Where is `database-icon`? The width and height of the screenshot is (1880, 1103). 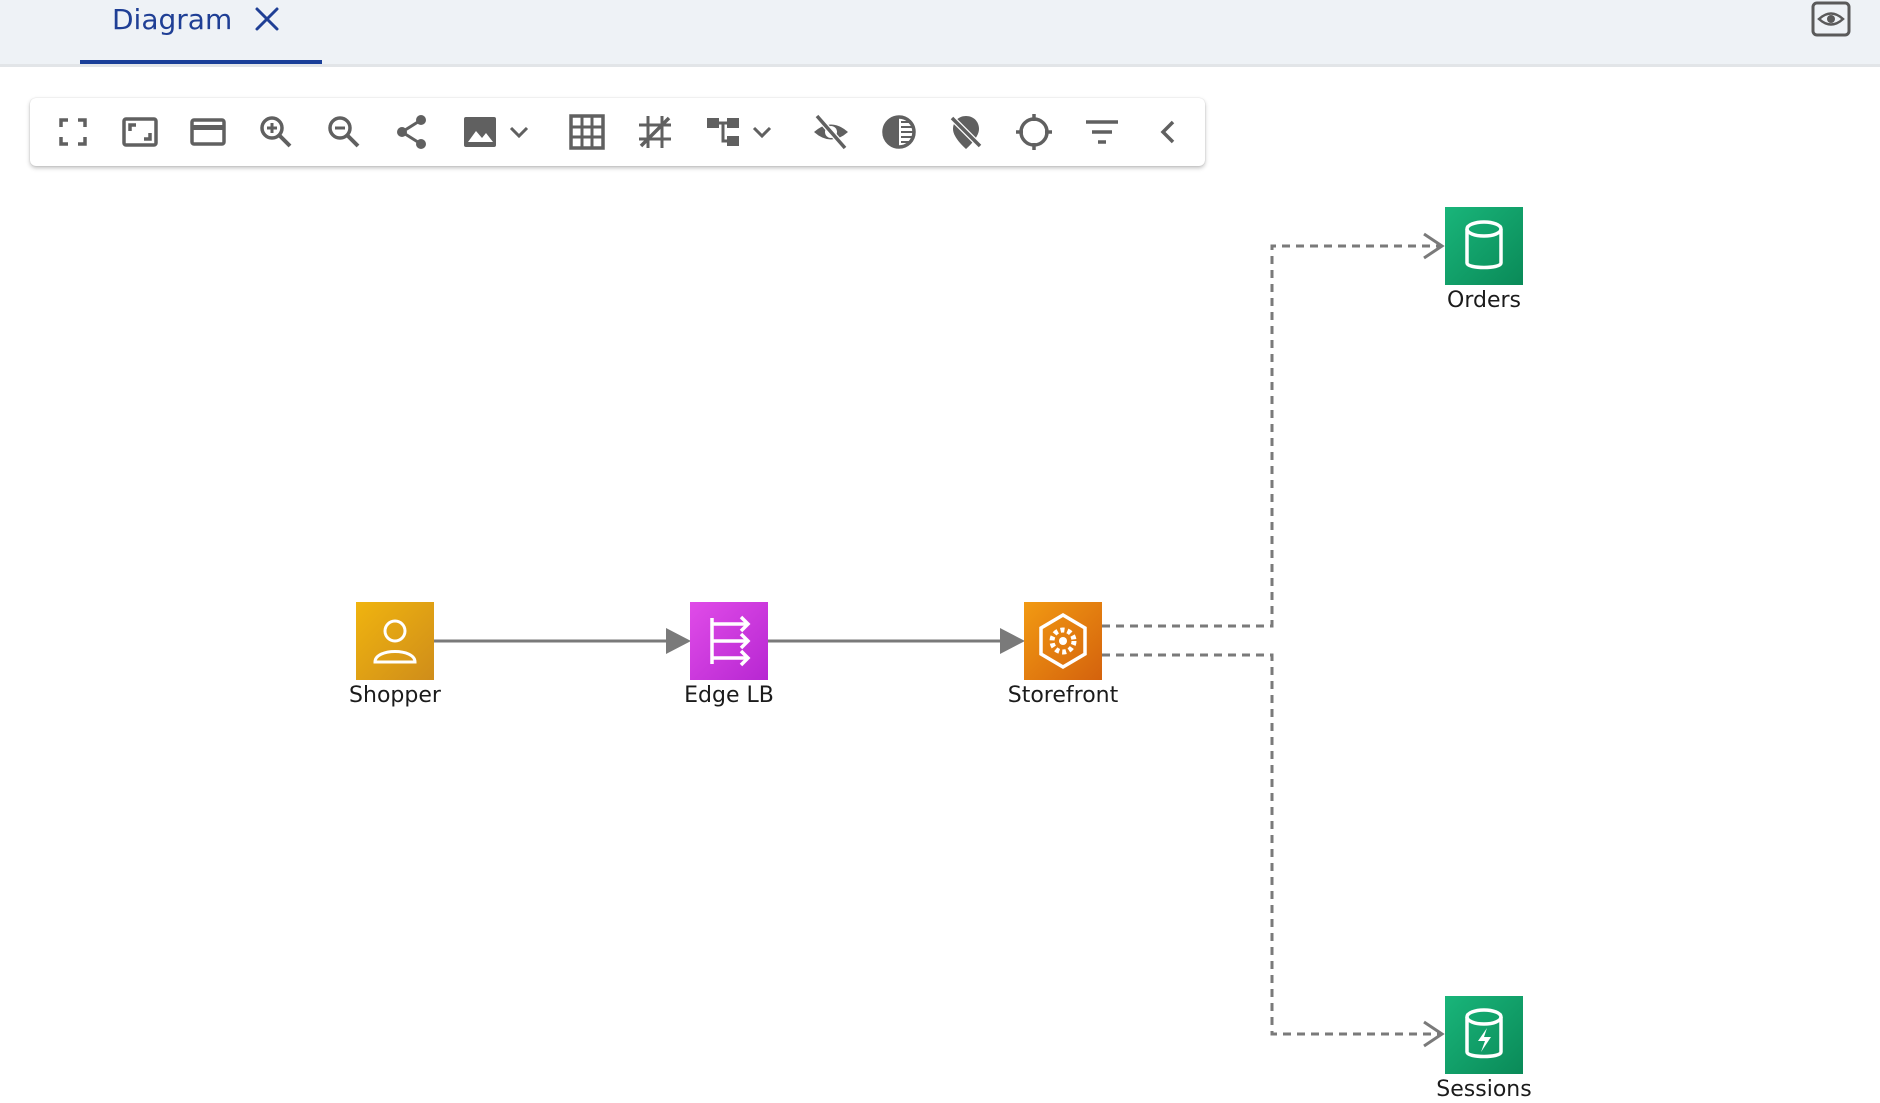 database-icon is located at coordinates (1484, 246).